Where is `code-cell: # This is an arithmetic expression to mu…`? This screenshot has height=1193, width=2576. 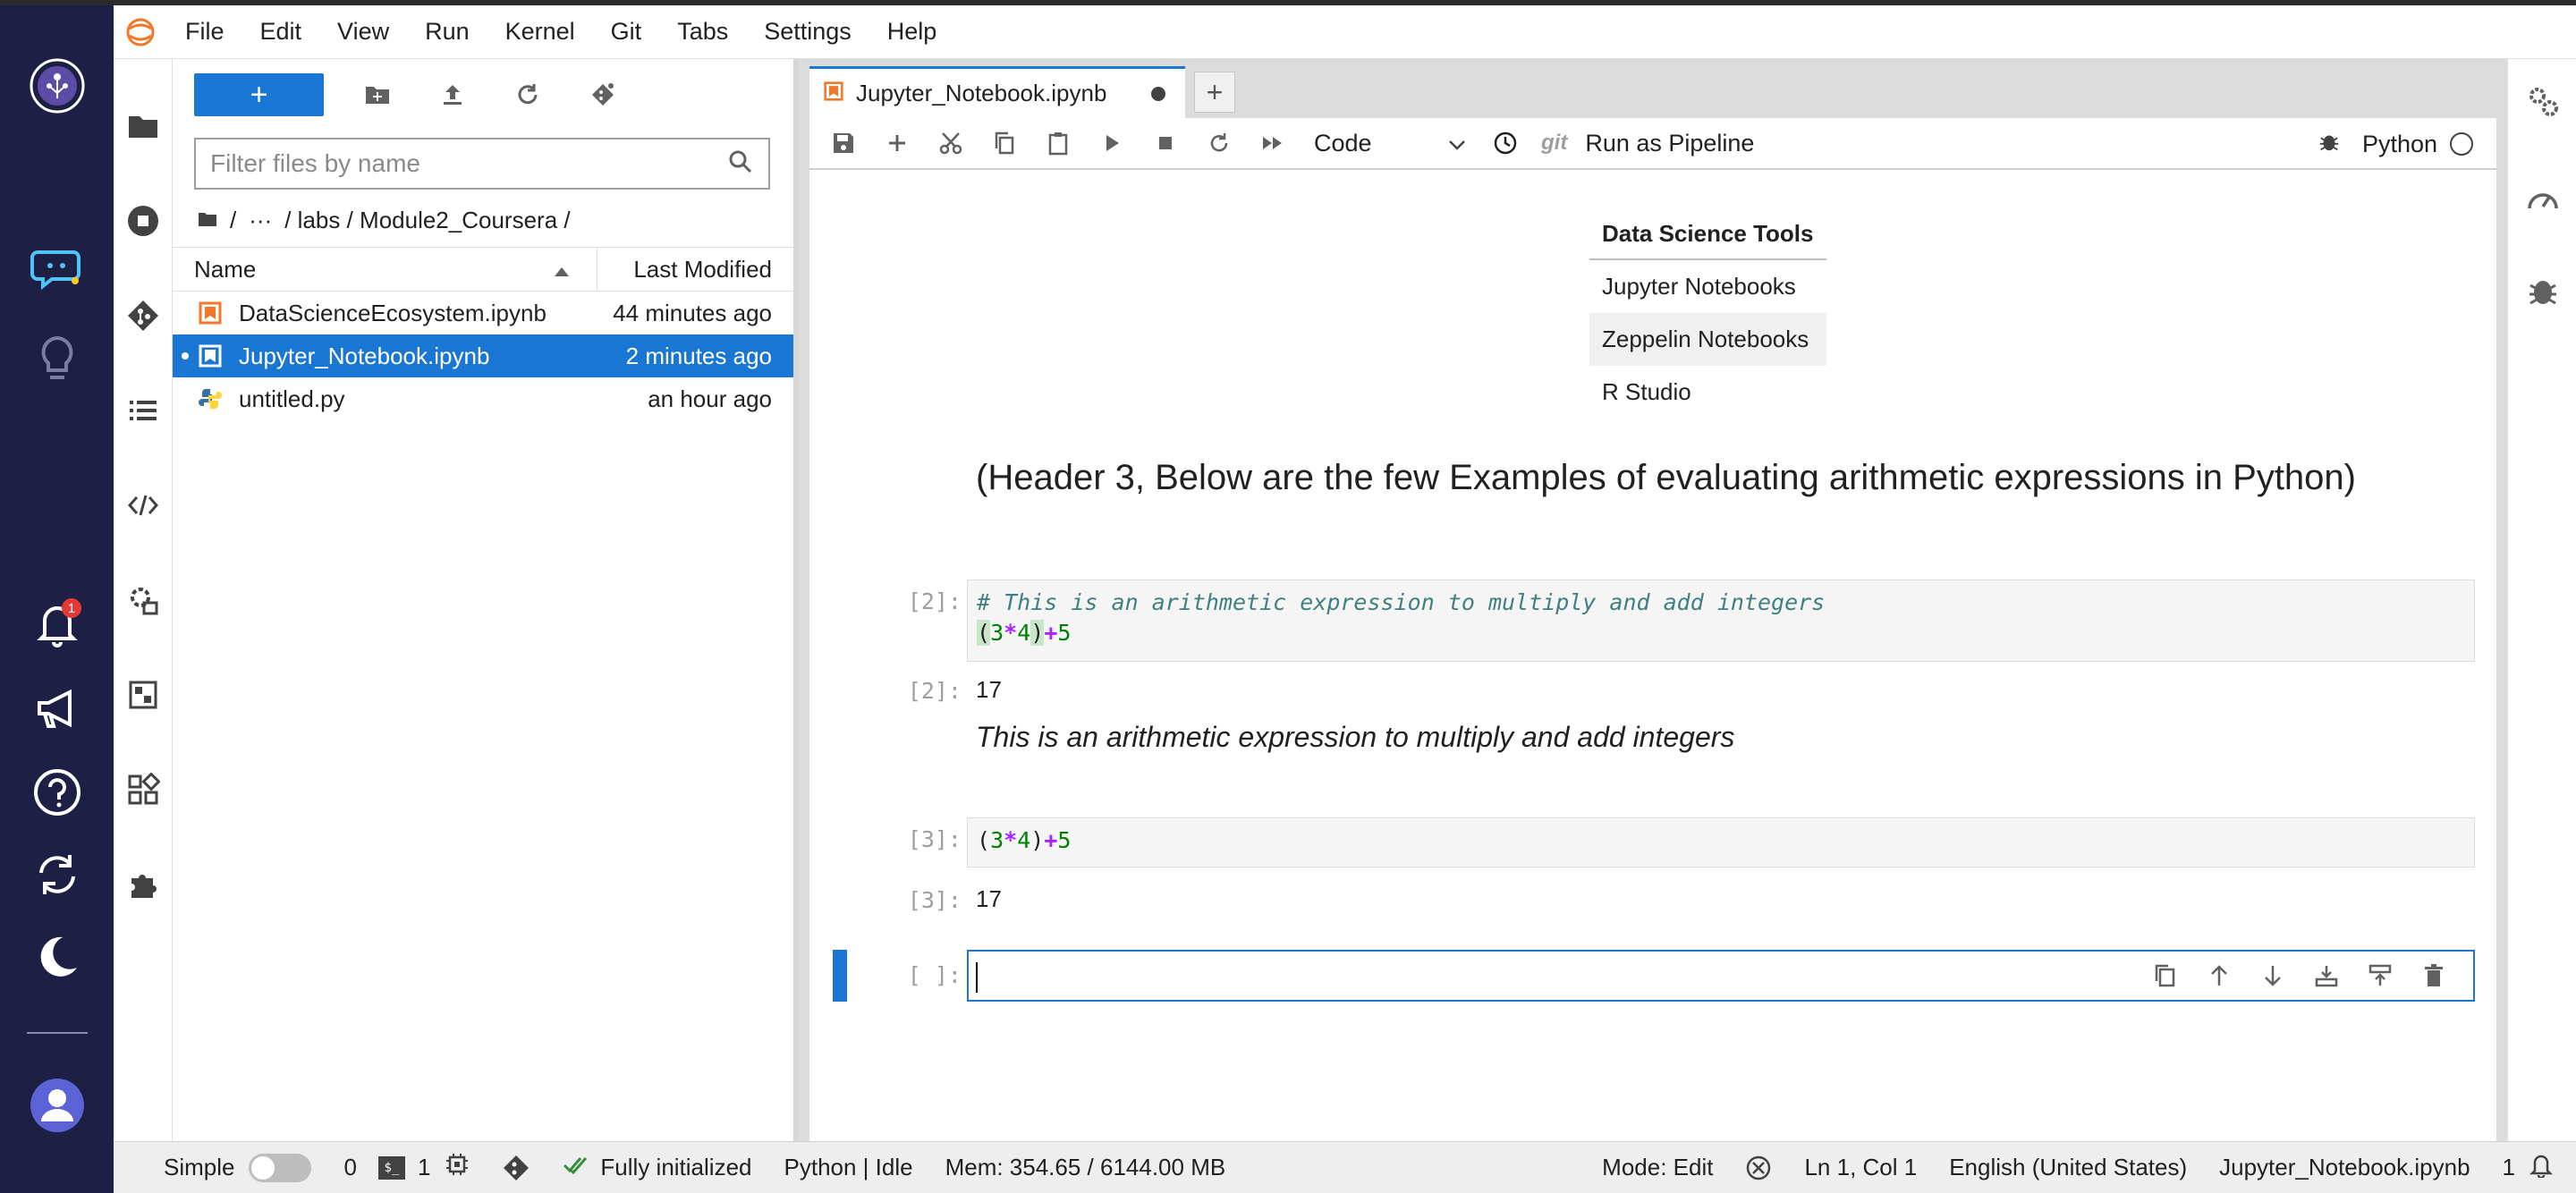
code-cell: # This is an arithmetic expression to mu… is located at coordinates (1721, 621).